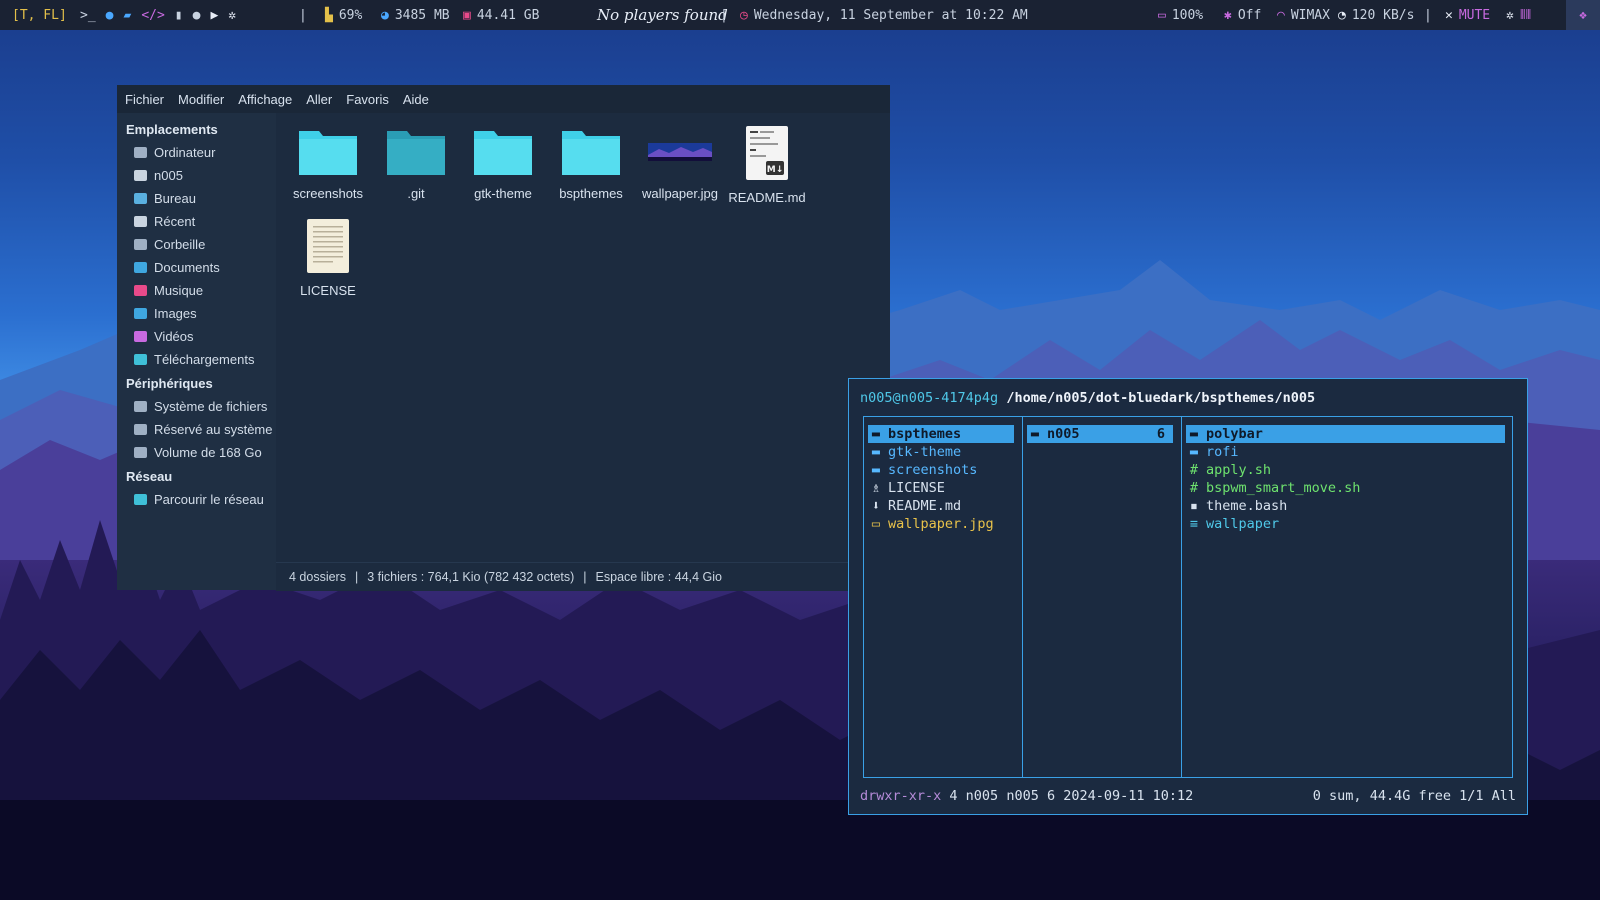  What do you see at coordinates (39, 15) in the screenshot?
I see `workspace-indicator: [T, FL]` at bounding box center [39, 15].